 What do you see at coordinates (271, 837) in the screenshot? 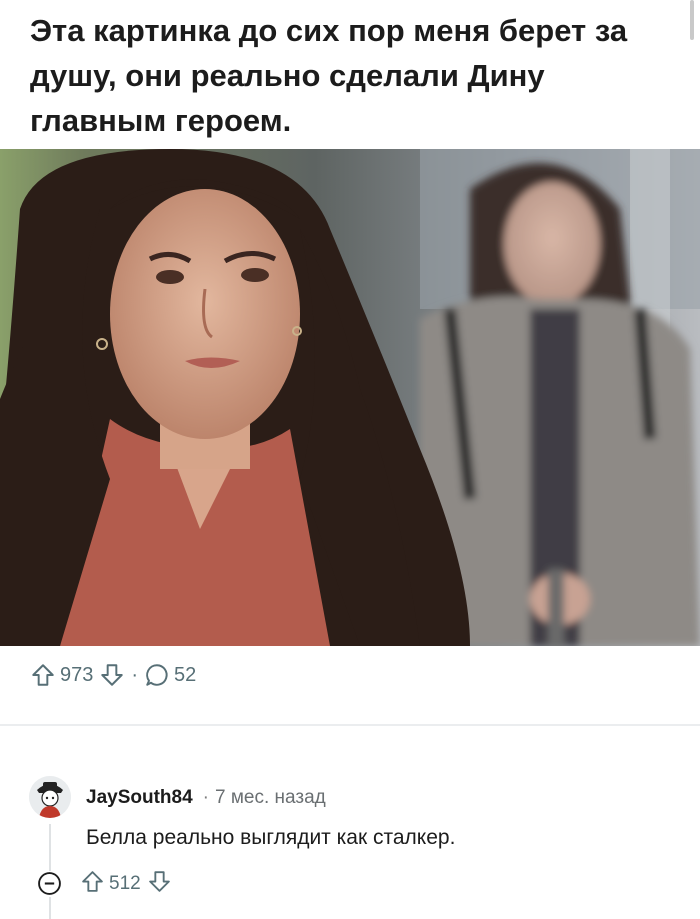
I see `comment-text: Белла реально выглядит как сталкер.` at bounding box center [271, 837].